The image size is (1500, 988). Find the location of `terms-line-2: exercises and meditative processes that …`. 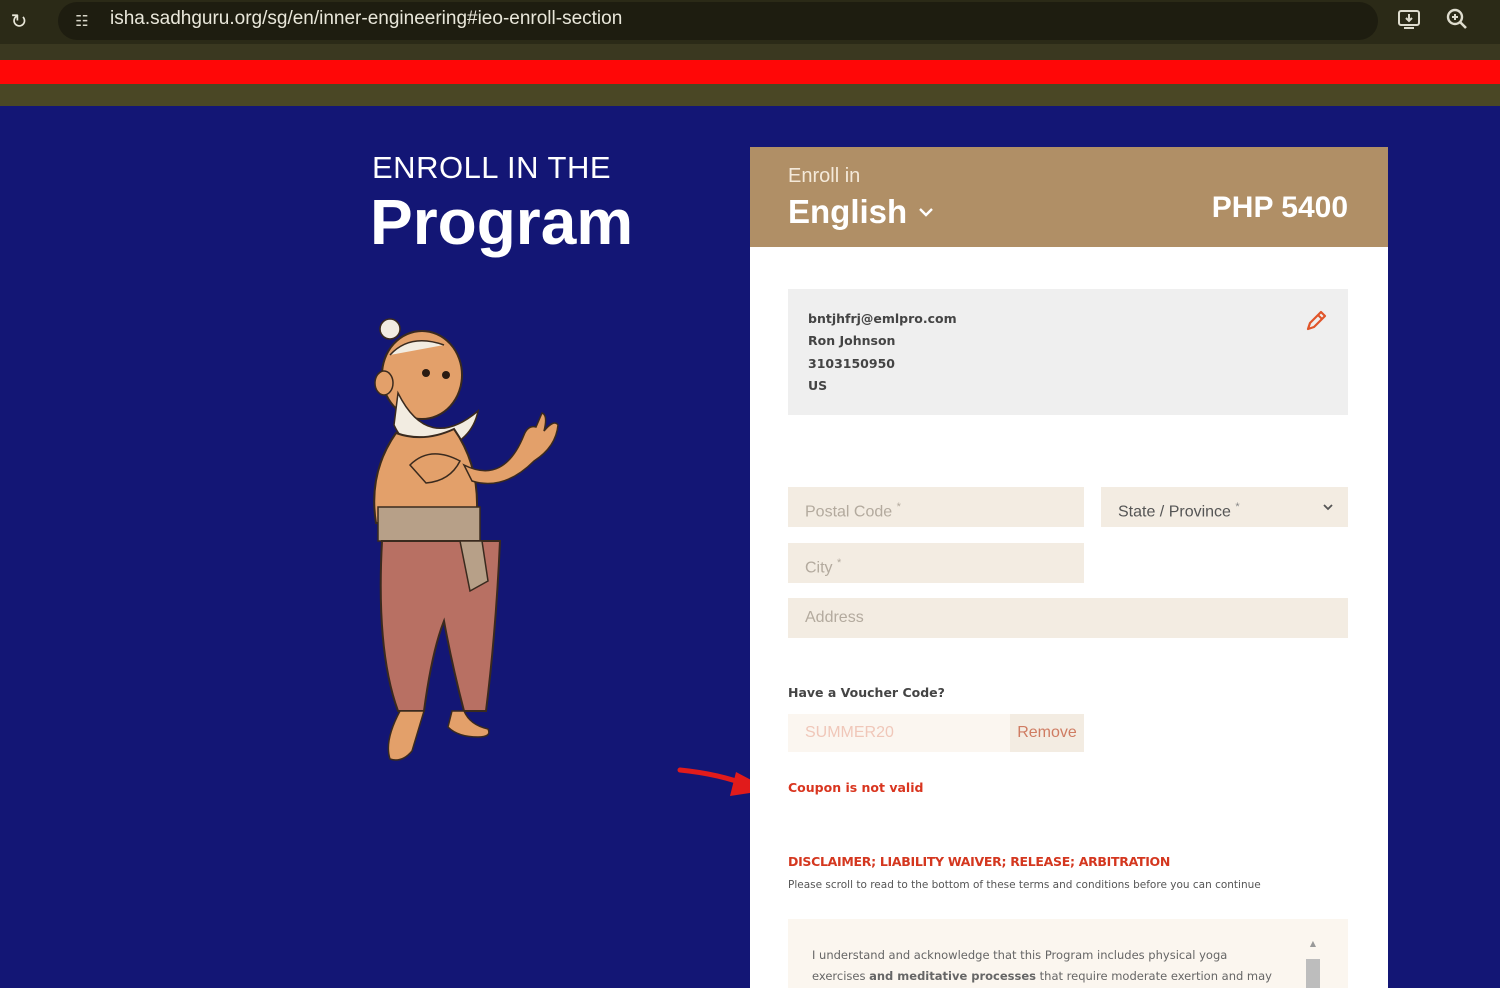

terms-line-2: exercises and meditative processes that … is located at coordinates (1056, 976).